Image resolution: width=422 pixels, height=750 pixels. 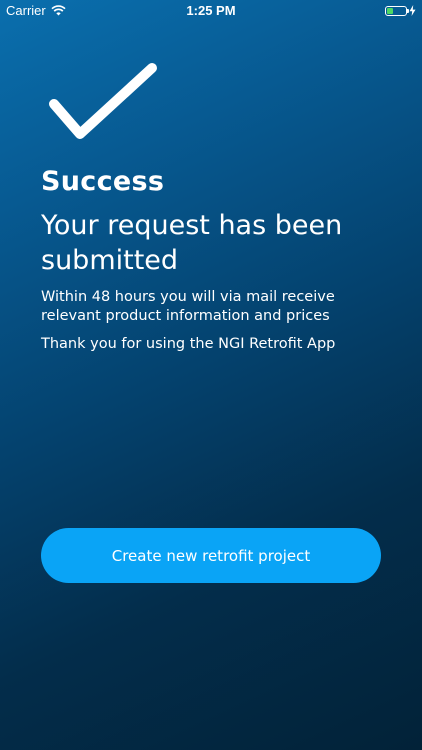 I want to click on success-title: Success, so click(x=103, y=181).